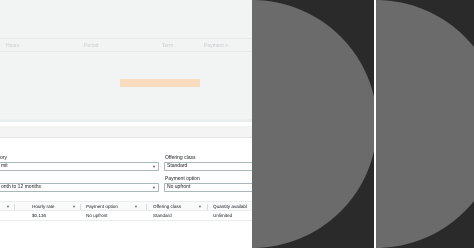  Describe the element at coordinates (210, 187) in the screenshot. I see `payment-option-select: No upfront` at that location.